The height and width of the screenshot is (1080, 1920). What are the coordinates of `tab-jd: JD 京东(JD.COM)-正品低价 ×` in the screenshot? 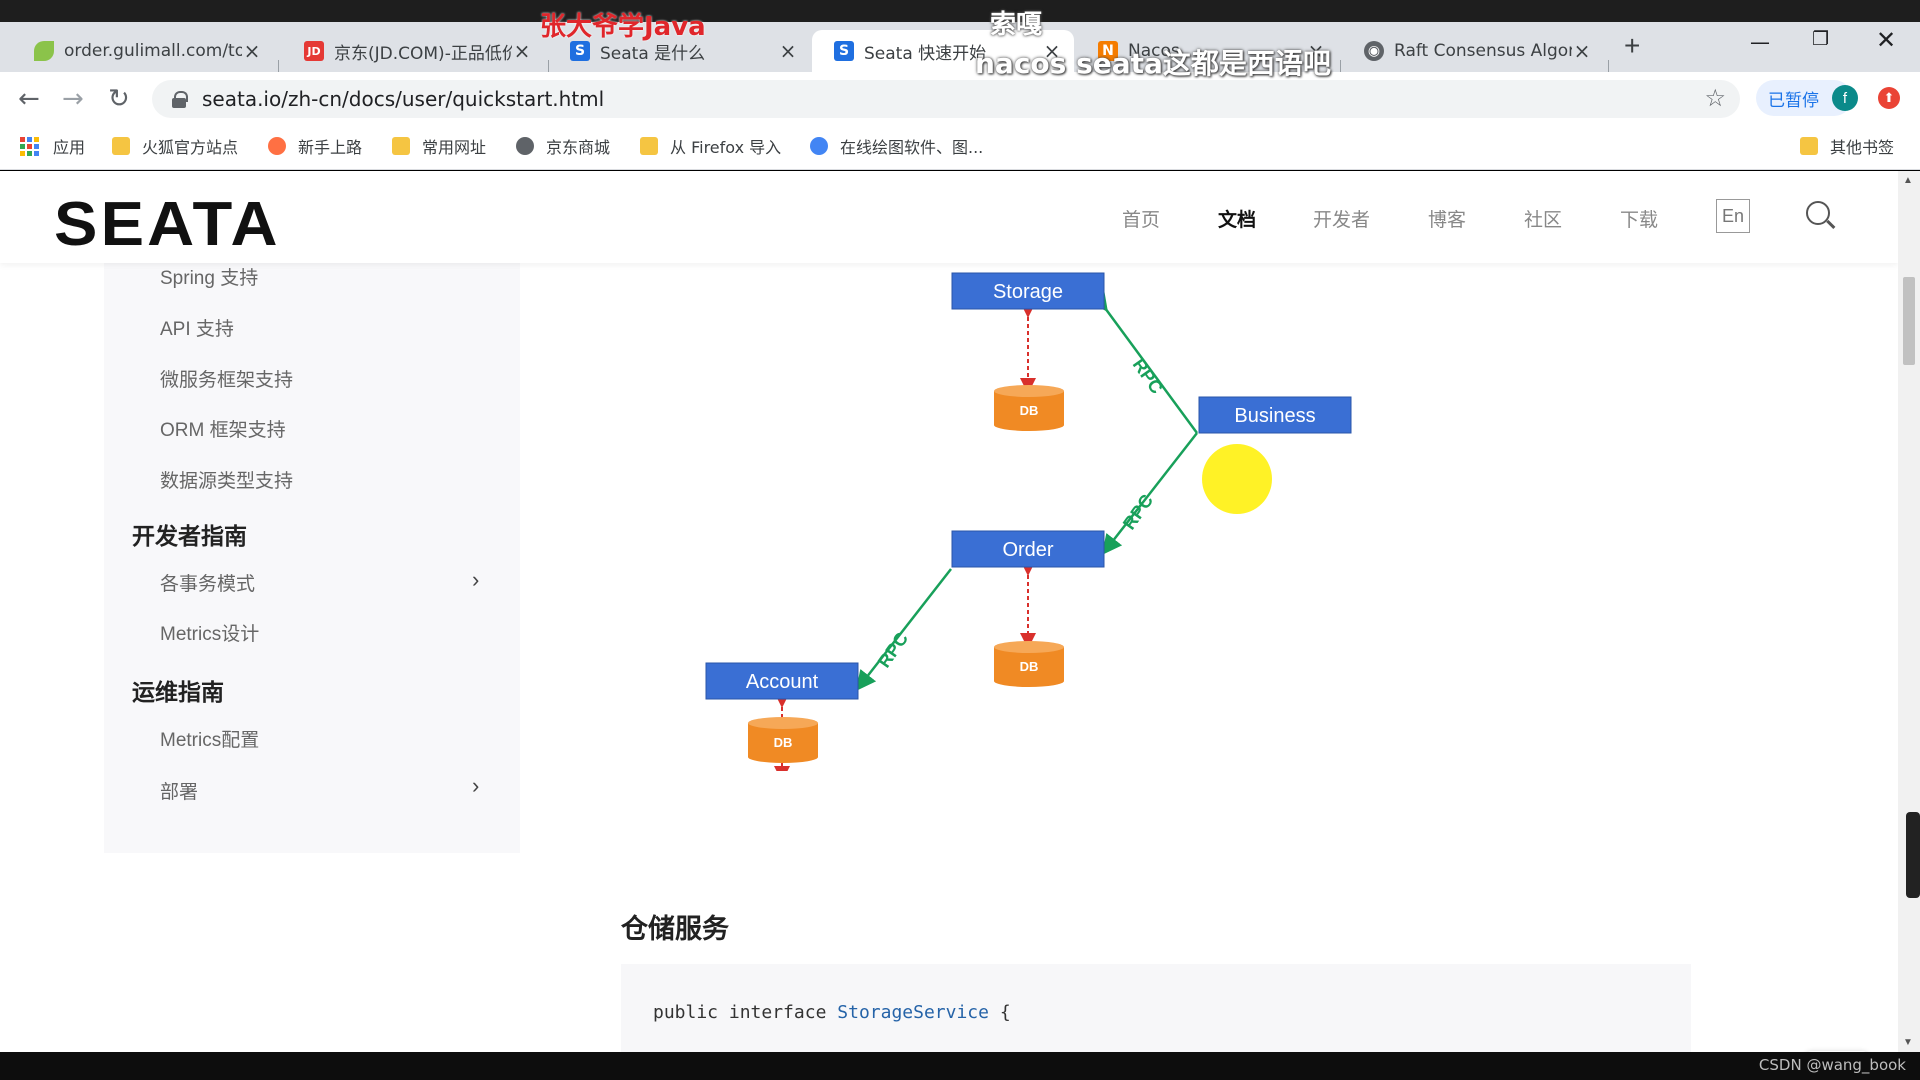 It's located at (413, 51).